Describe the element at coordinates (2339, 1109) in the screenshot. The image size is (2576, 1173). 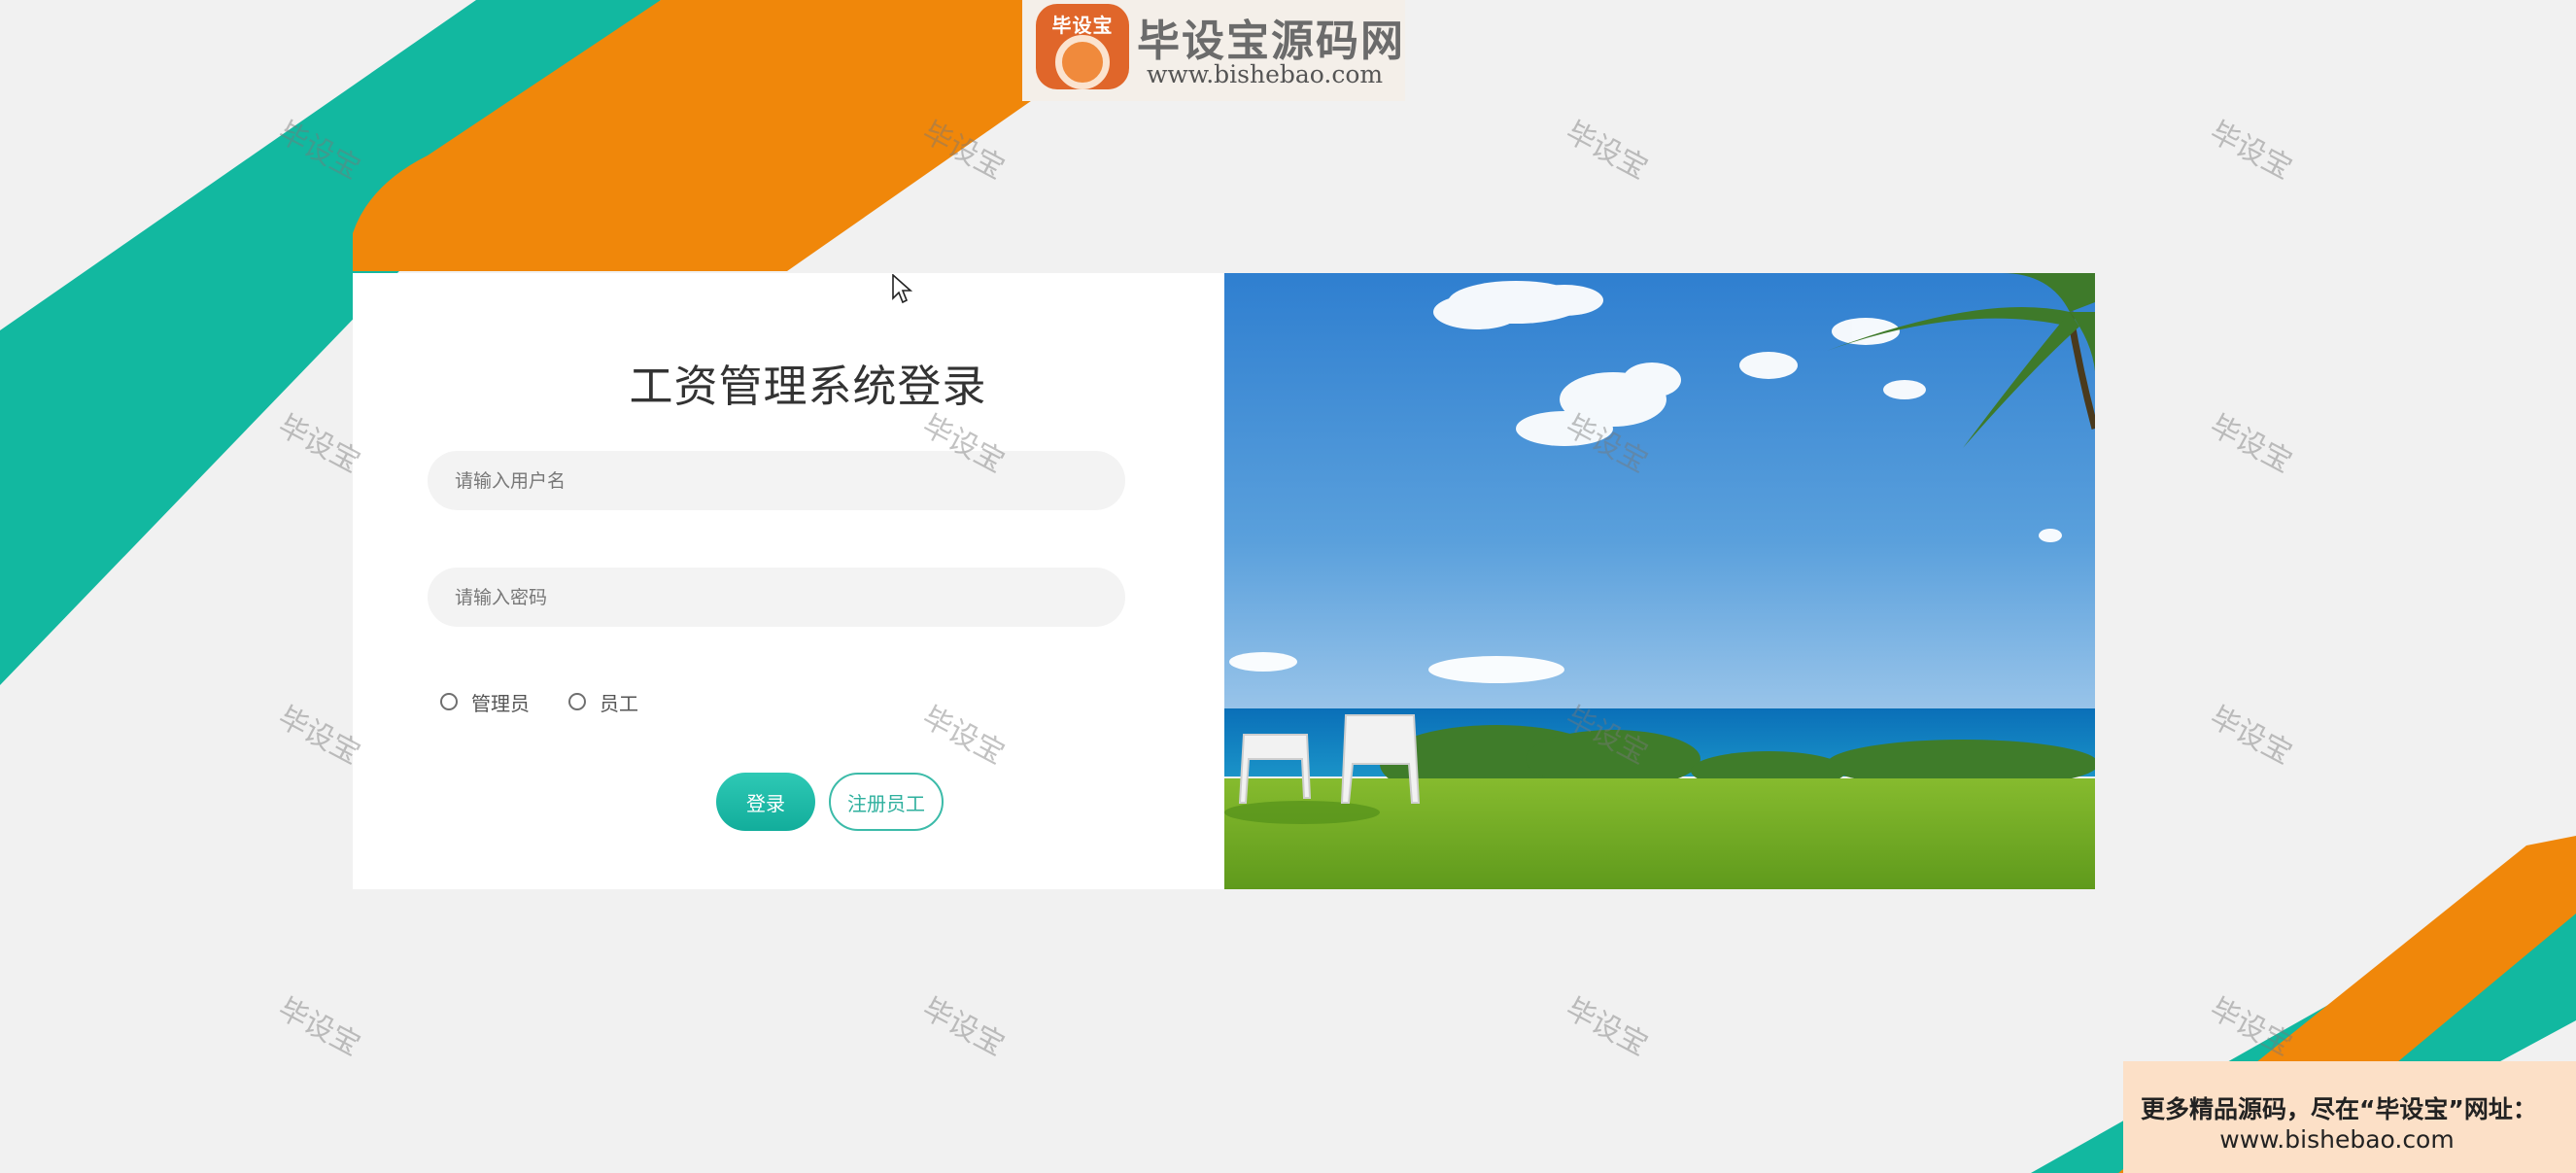
I see `promo-text: 更多精品源码，尽在“毕设宝”网址：` at that location.